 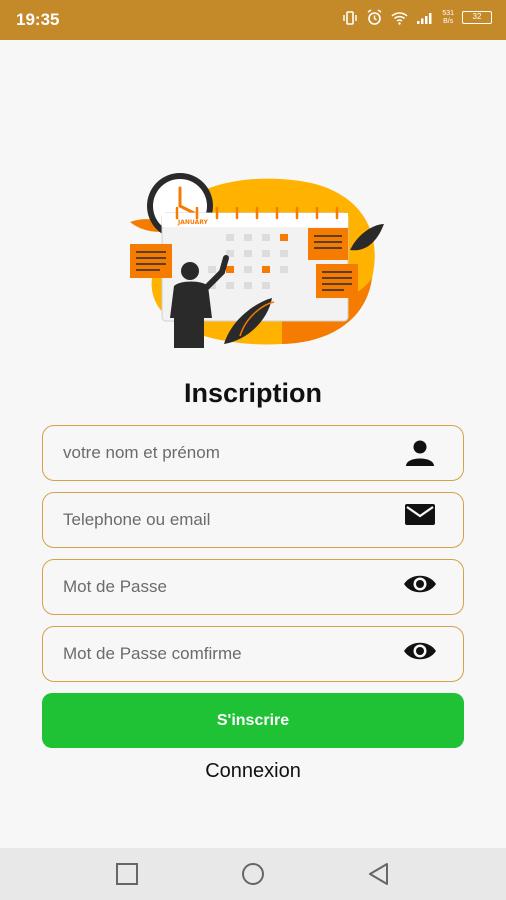 What do you see at coordinates (448, 17) in the screenshot?
I see `network-speed: 531 B/s` at bounding box center [448, 17].